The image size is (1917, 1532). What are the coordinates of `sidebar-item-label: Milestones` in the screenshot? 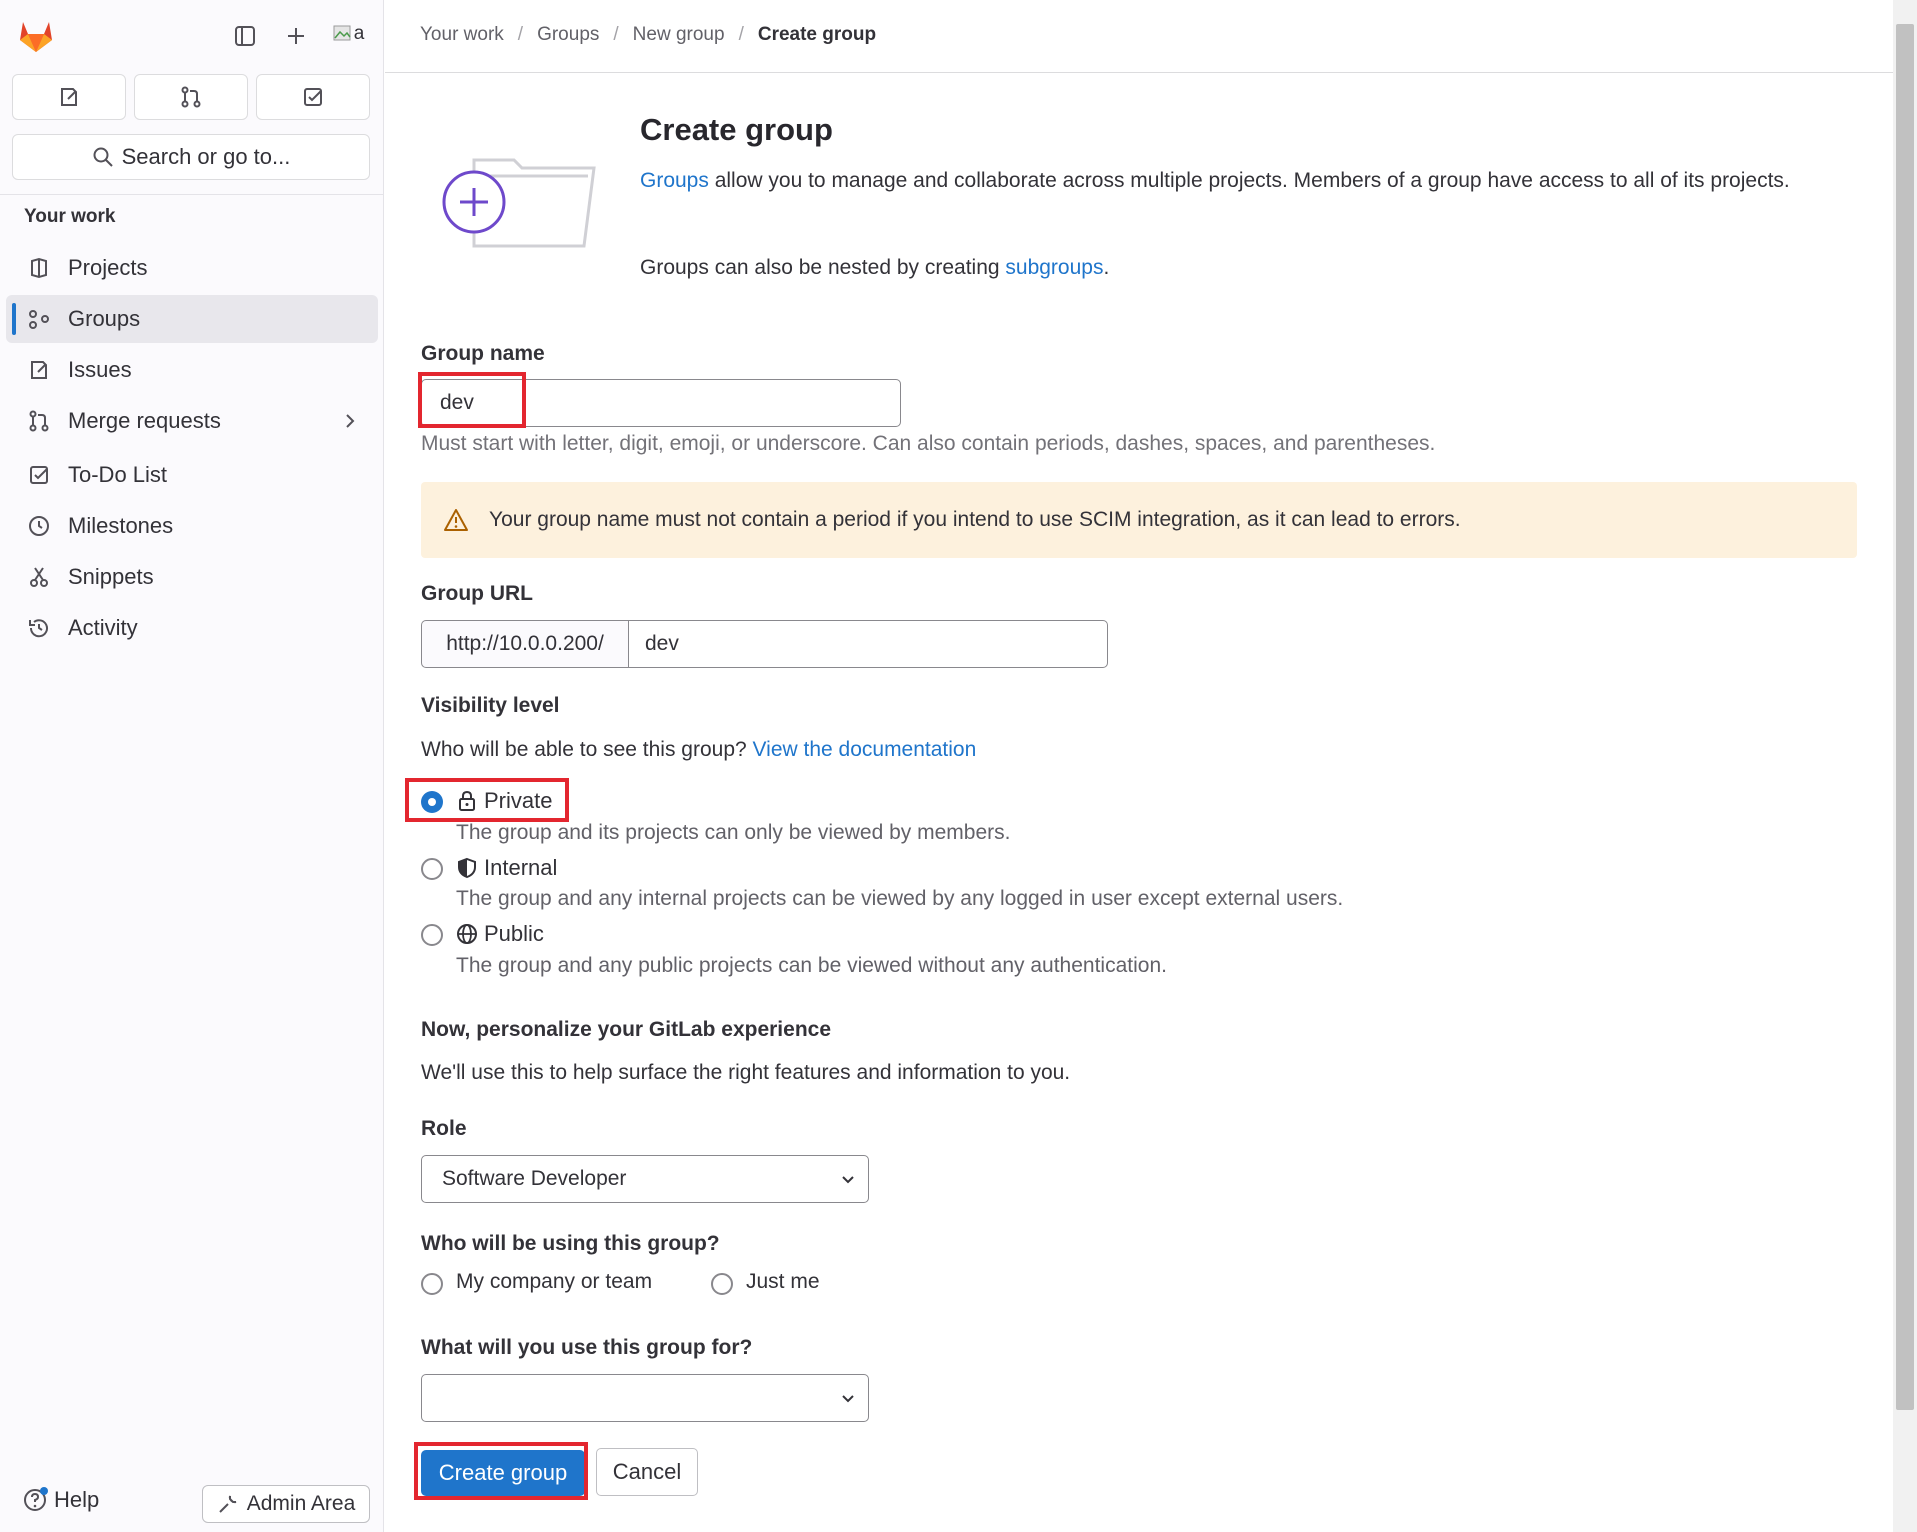 It's located at (121, 525).